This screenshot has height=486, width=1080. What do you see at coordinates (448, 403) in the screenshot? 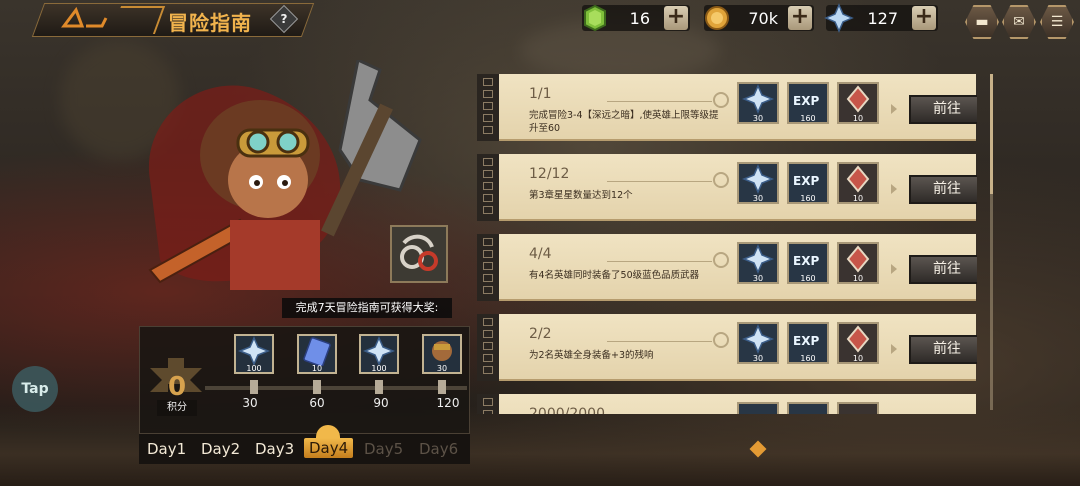
I see `milestone-threshold: 120` at bounding box center [448, 403].